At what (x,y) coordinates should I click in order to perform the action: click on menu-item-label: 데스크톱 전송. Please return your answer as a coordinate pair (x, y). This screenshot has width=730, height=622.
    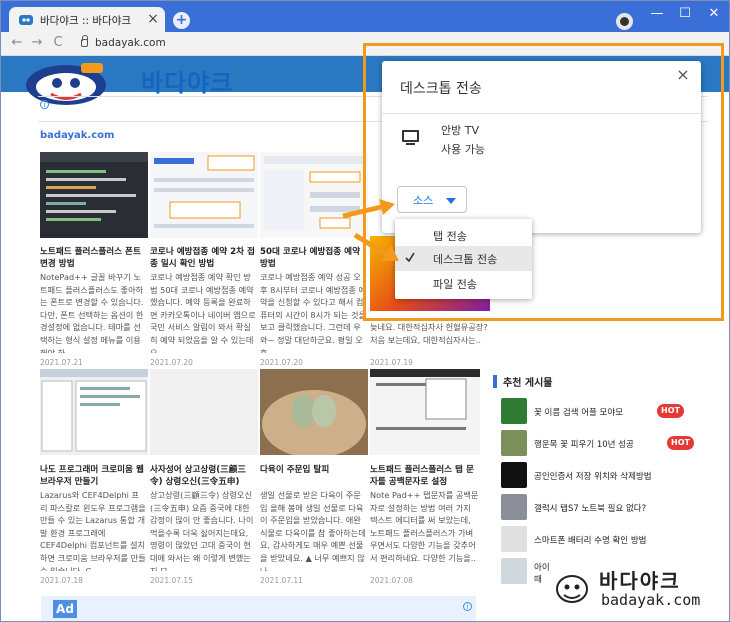
    Looking at the image, I should click on (465, 259).